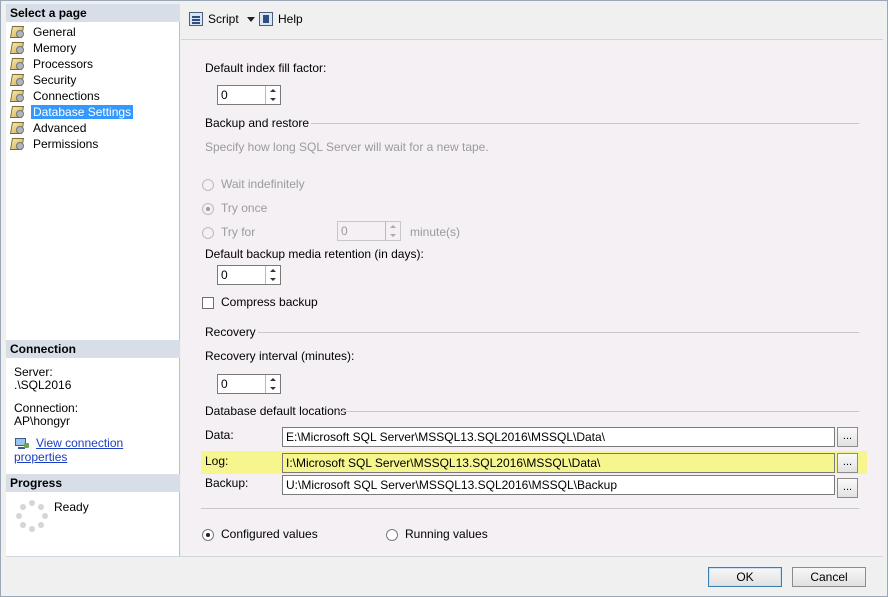  Describe the element at coordinates (257, 123) in the screenshot. I see `backup-restore-group-title: Backup and restore` at that location.